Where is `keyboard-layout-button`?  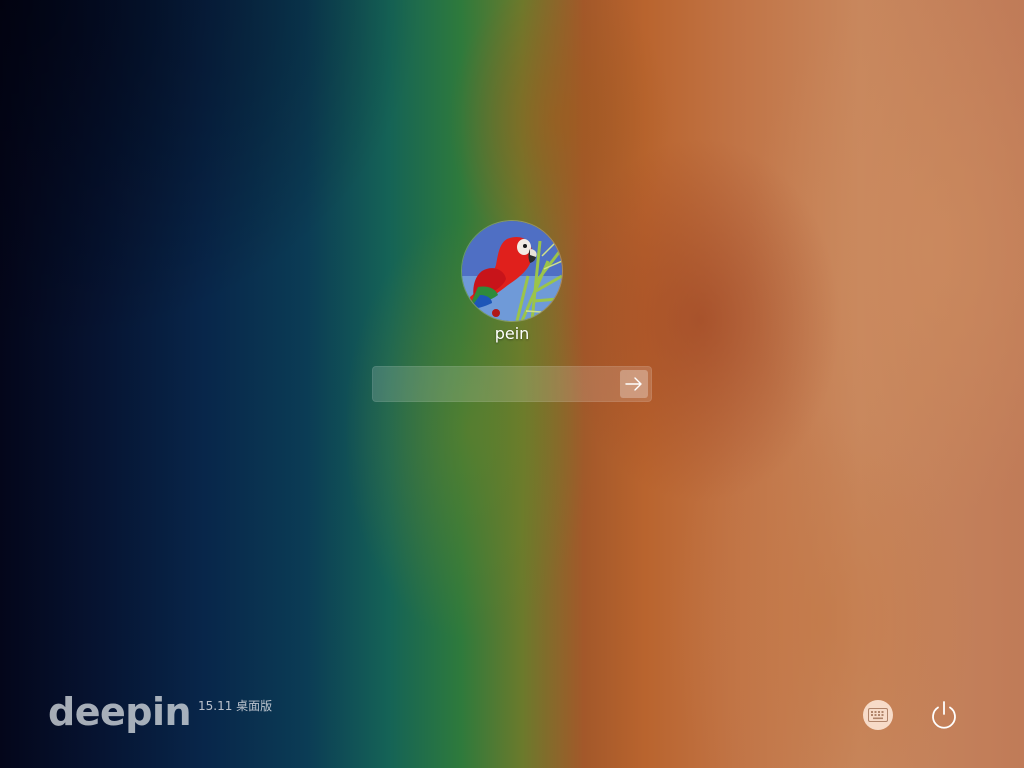
keyboard-layout-button is located at coordinates (878, 715).